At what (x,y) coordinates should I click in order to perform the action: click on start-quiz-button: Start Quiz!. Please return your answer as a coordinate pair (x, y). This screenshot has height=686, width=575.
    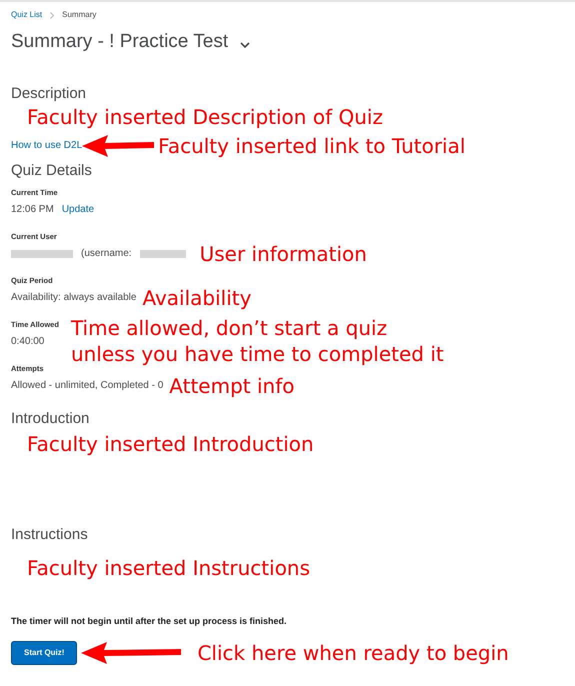
    Looking at the image, I should click on (44, 653).